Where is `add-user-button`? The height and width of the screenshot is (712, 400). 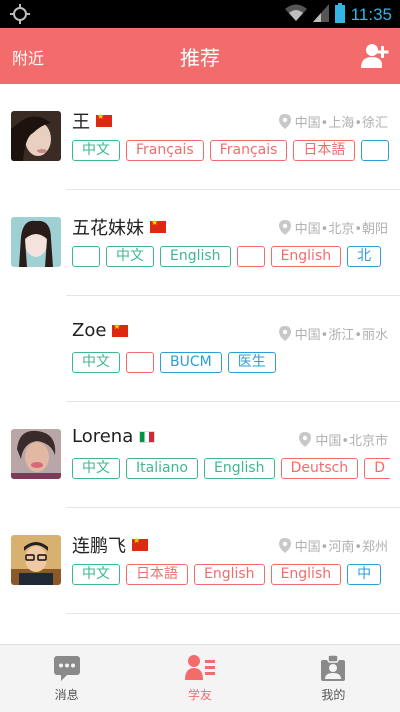
add-user-button is located at coordinates (375, 56).